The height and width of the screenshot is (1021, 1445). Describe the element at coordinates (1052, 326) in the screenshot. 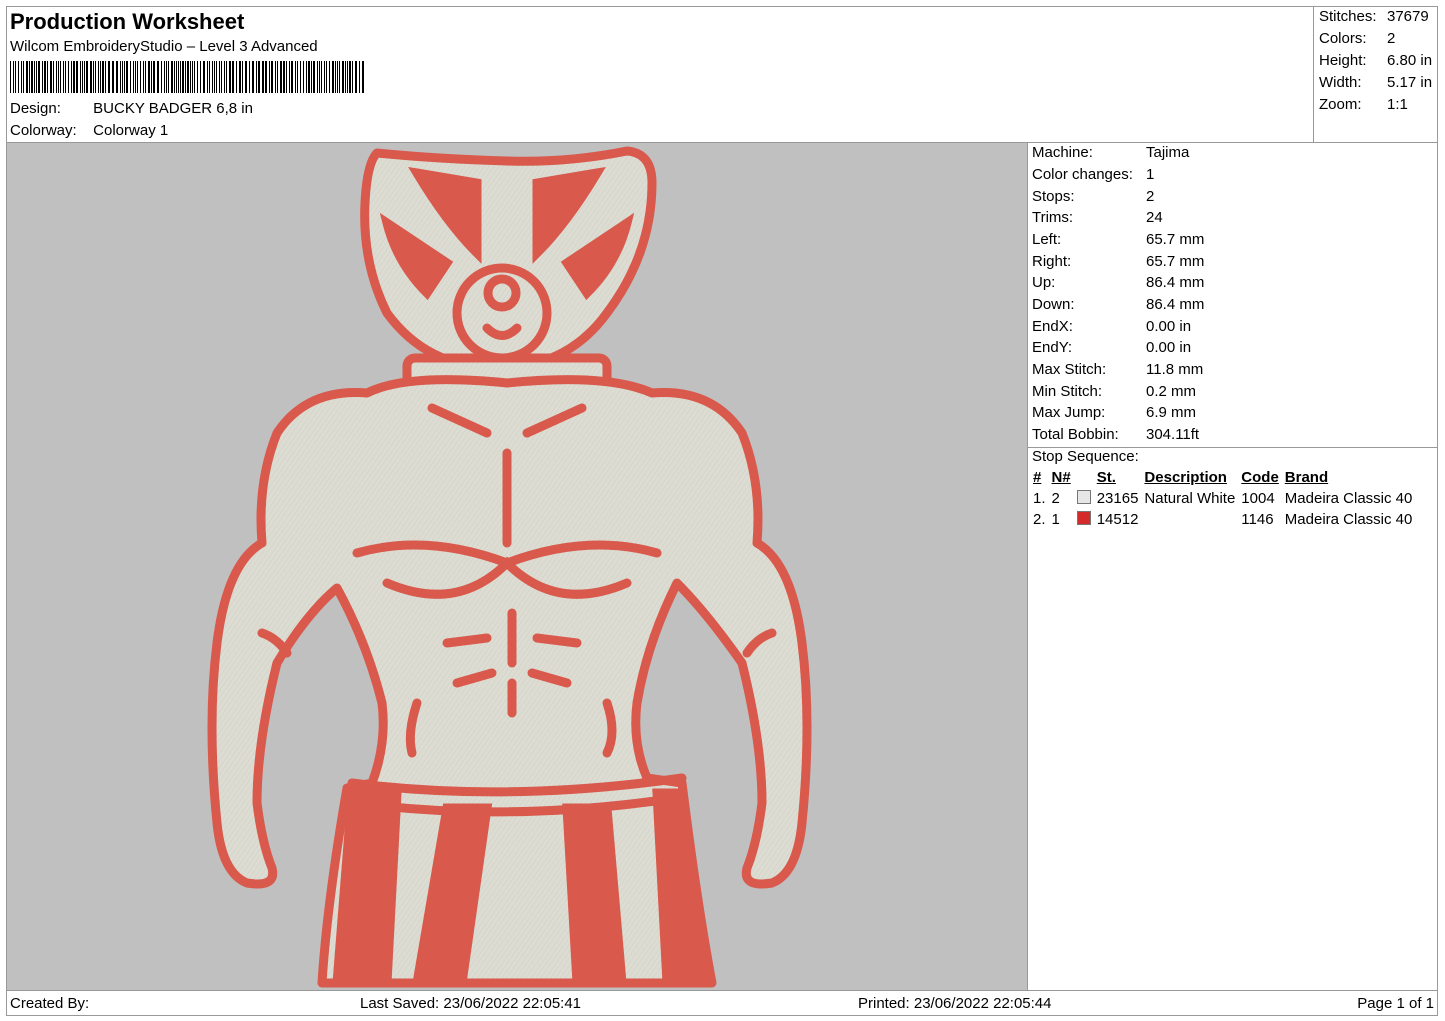

I see `info-label: EndX:` at that location.